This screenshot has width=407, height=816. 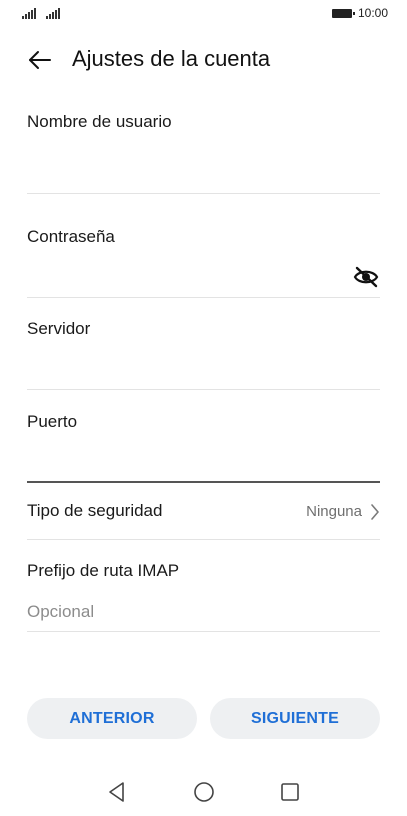 What do you see at coordinates (95, 510) in the screenshot?
I see `security-type-label: Tipo de seguridad` at bounding box center [95, 510].